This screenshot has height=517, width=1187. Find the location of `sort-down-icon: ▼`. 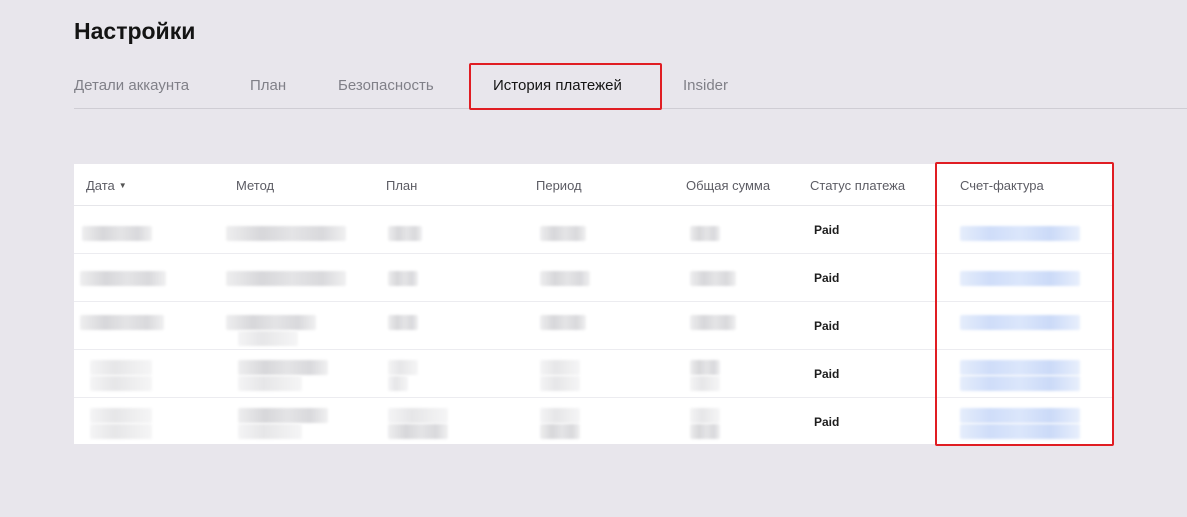

sort-down-icon: ▼ is located at coordinates (122, 185).